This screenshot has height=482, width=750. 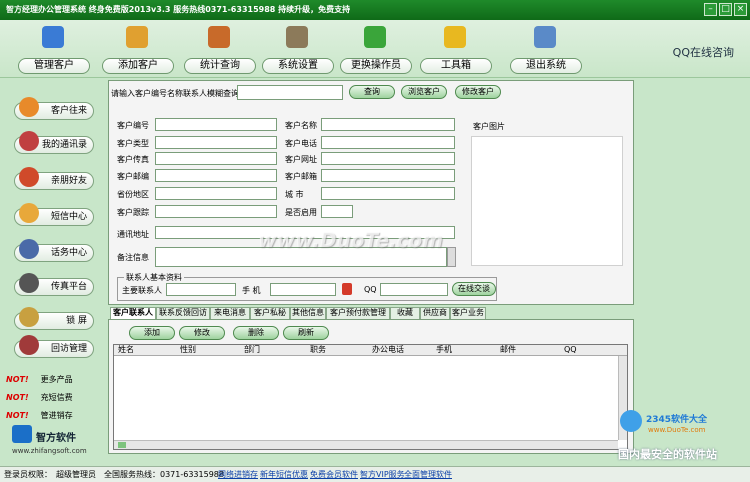 What do you see at coordinates (456, 50) in the screenshot?
I see `toolbar-6-button: 工具箱` at bounding box center [456, 50].